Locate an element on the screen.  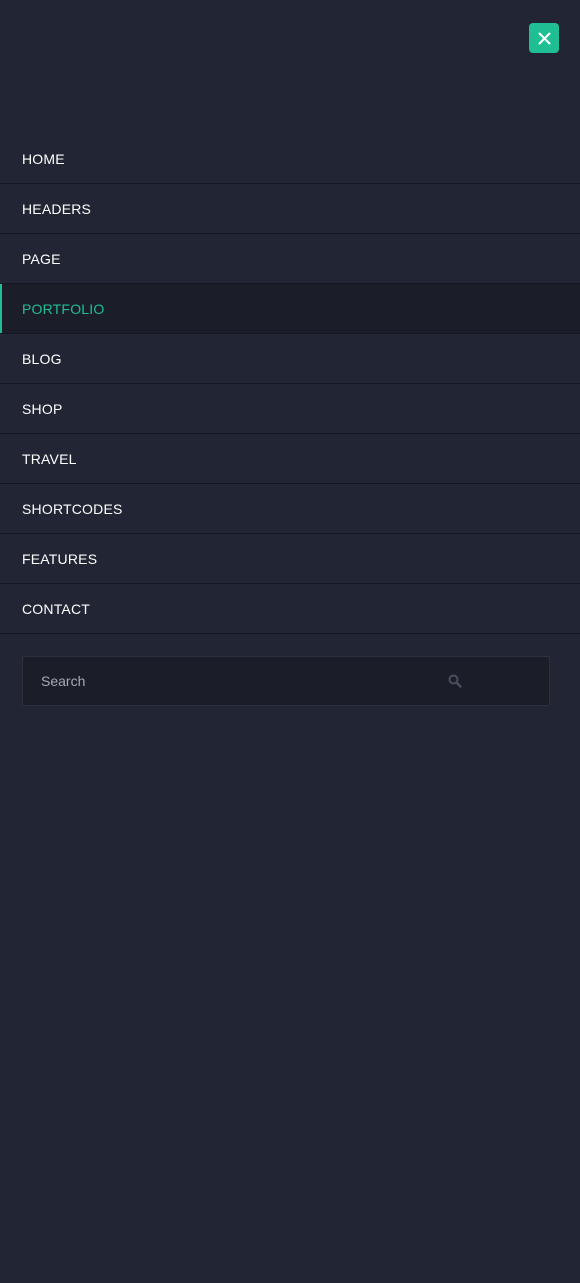
nav-item-label: CONTACT is located at coordinates (56, 608).